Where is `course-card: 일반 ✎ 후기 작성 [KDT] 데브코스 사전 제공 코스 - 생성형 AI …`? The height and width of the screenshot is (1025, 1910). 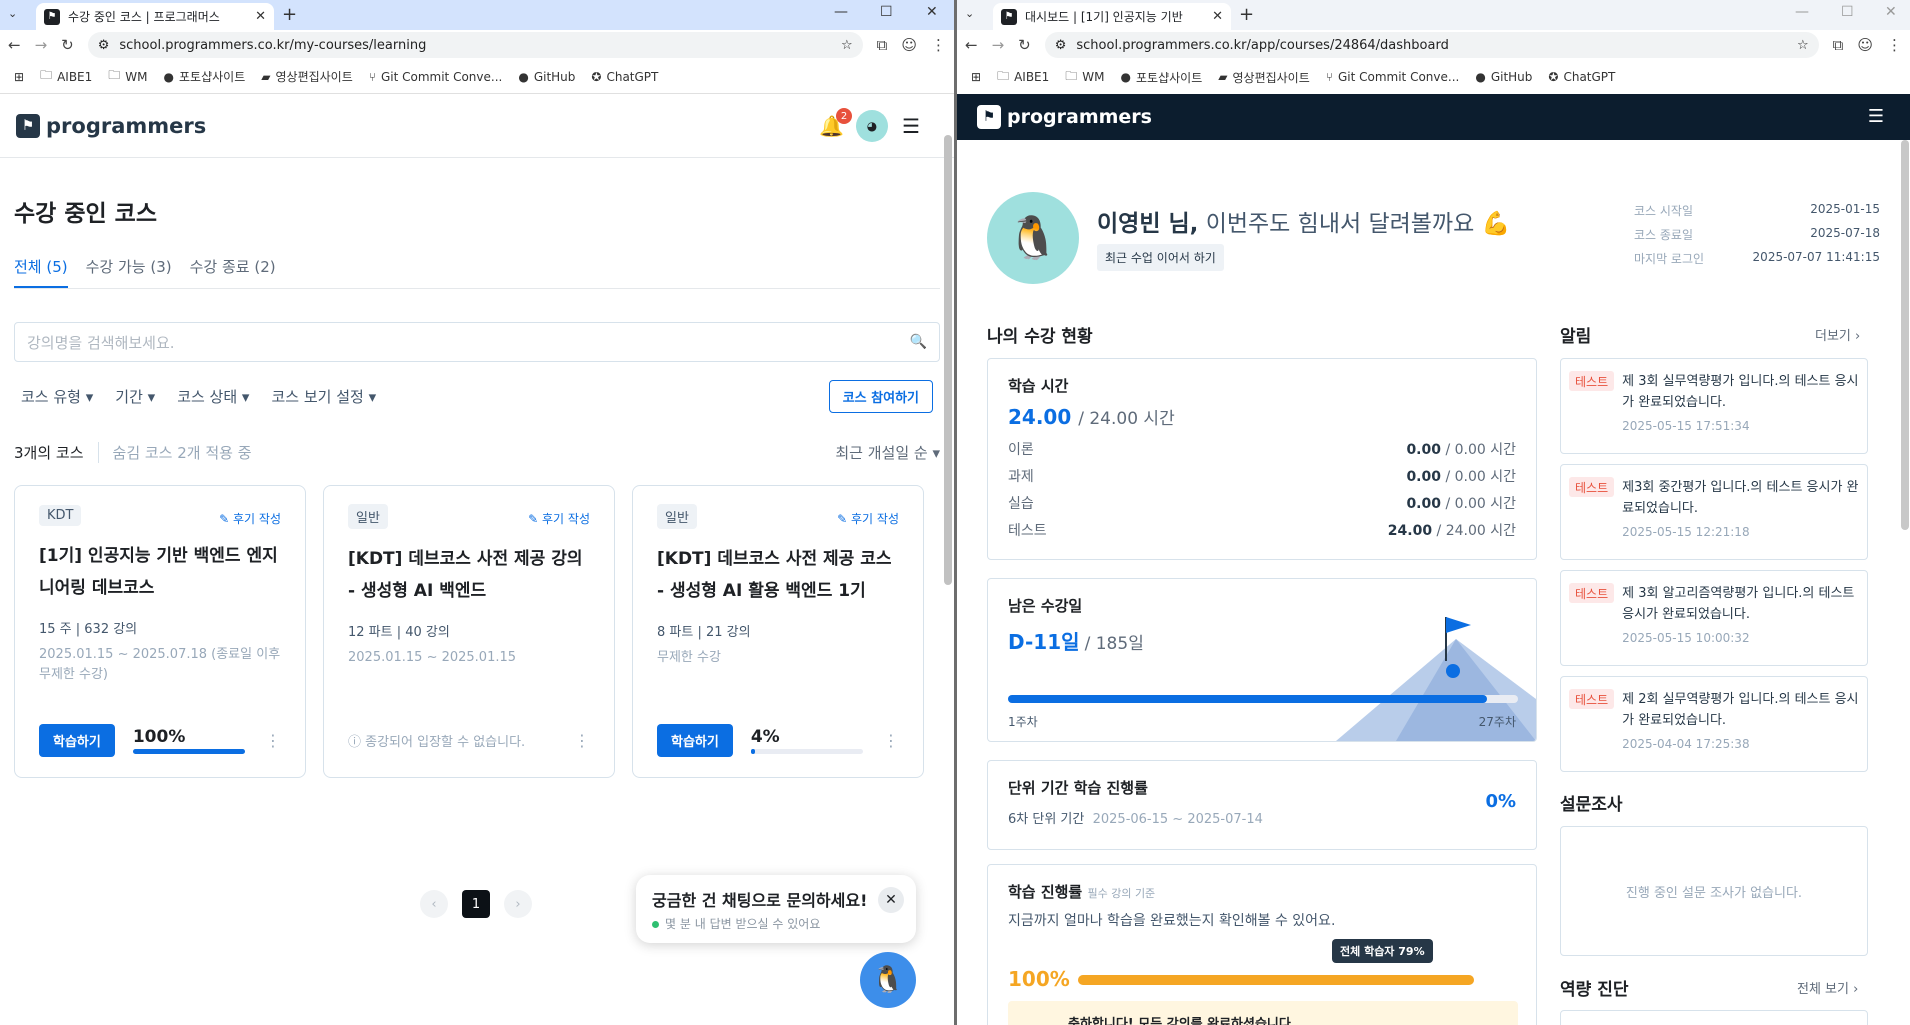
course-card: 일반 ✎ 후기 작성 [KDT] 데브코스 사전 제공 코스 - 생성형 AI … is located at coordinates (778, 631).